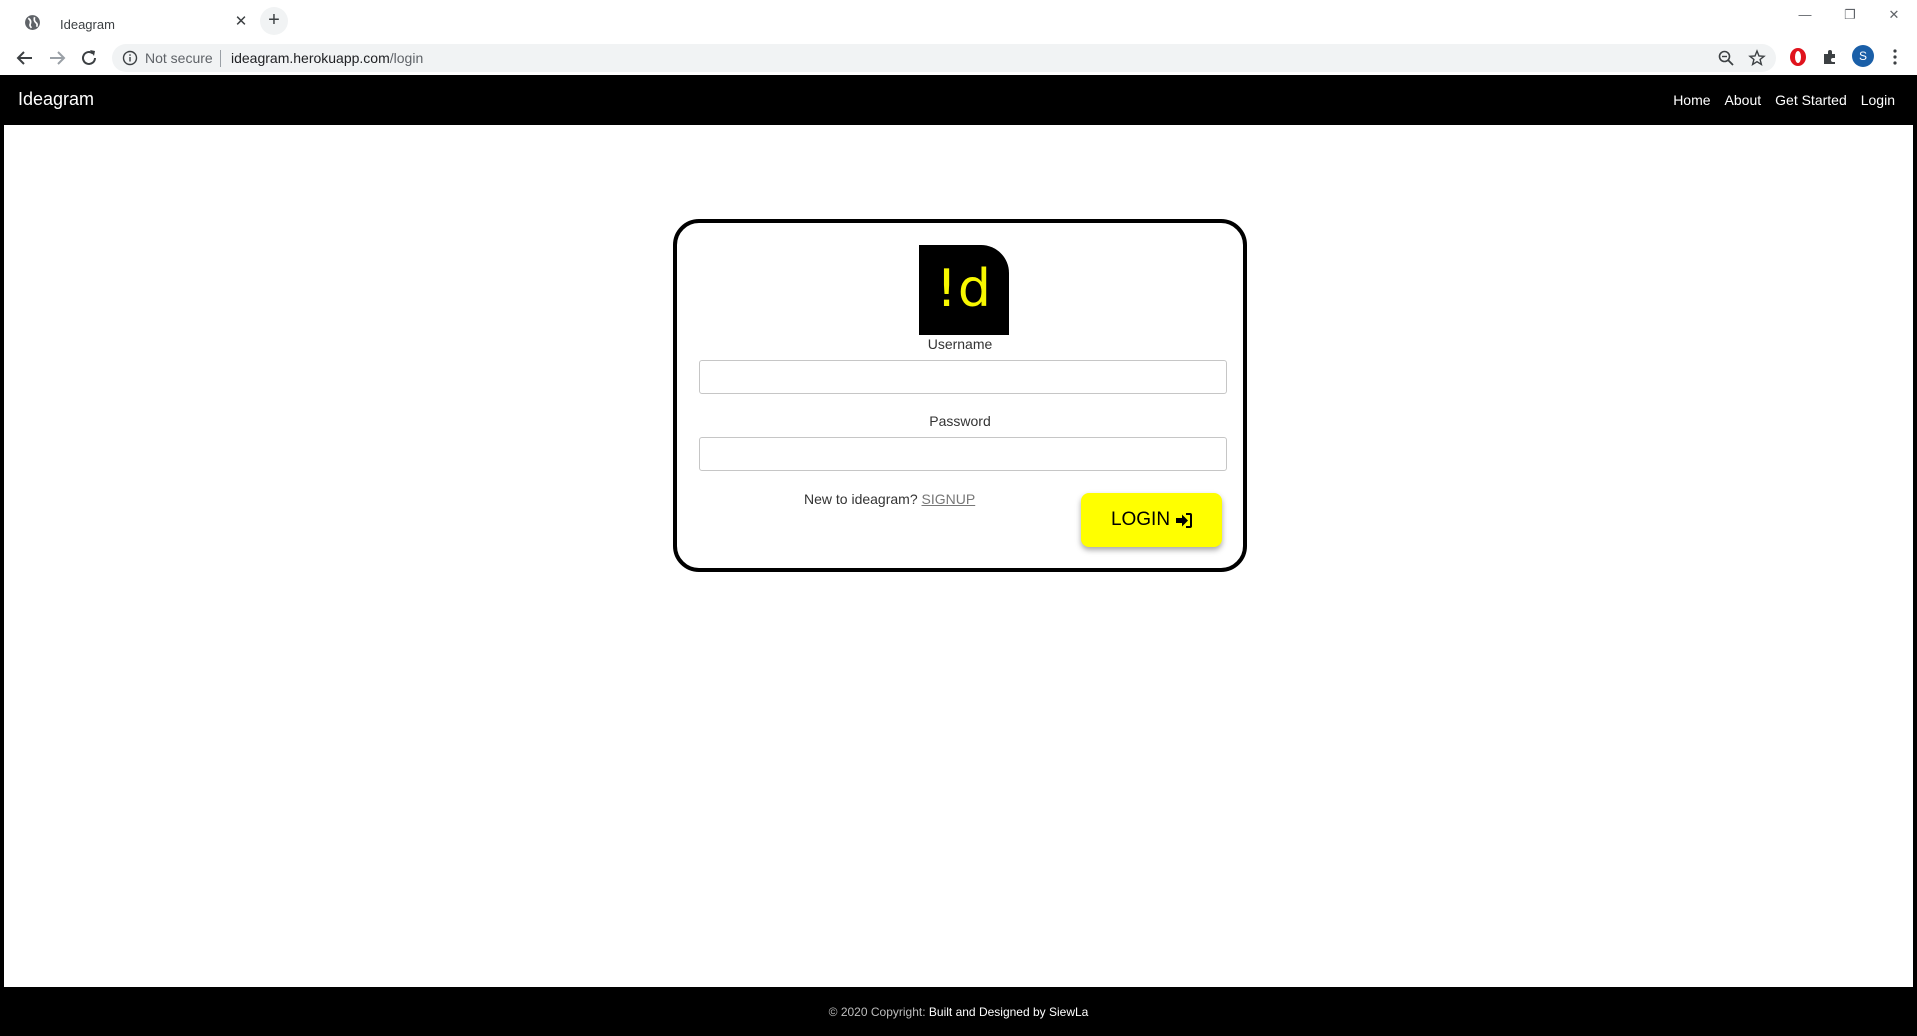  I want to click on url-path: /login, so click(406, 58).